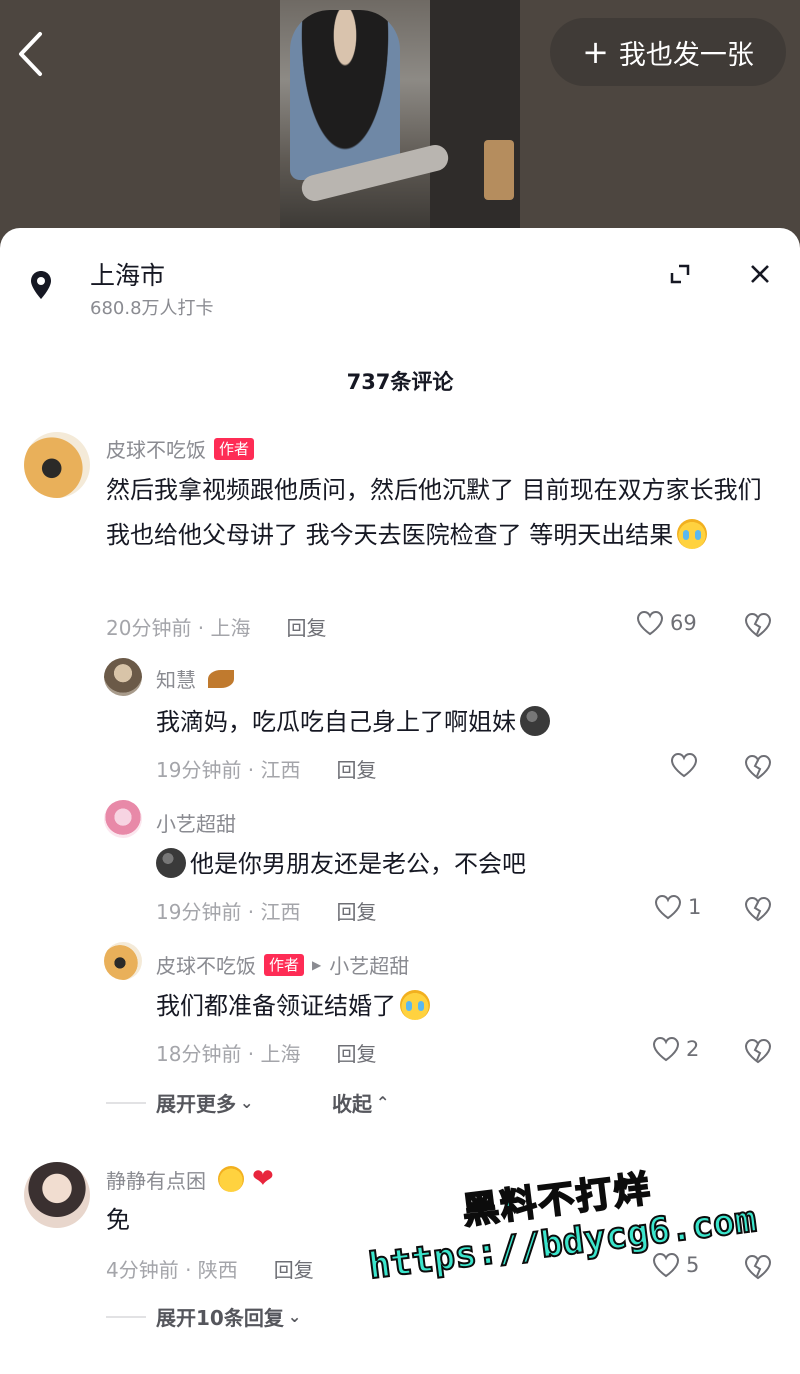  I want to click on plus-icon: +, so click(595, 52).